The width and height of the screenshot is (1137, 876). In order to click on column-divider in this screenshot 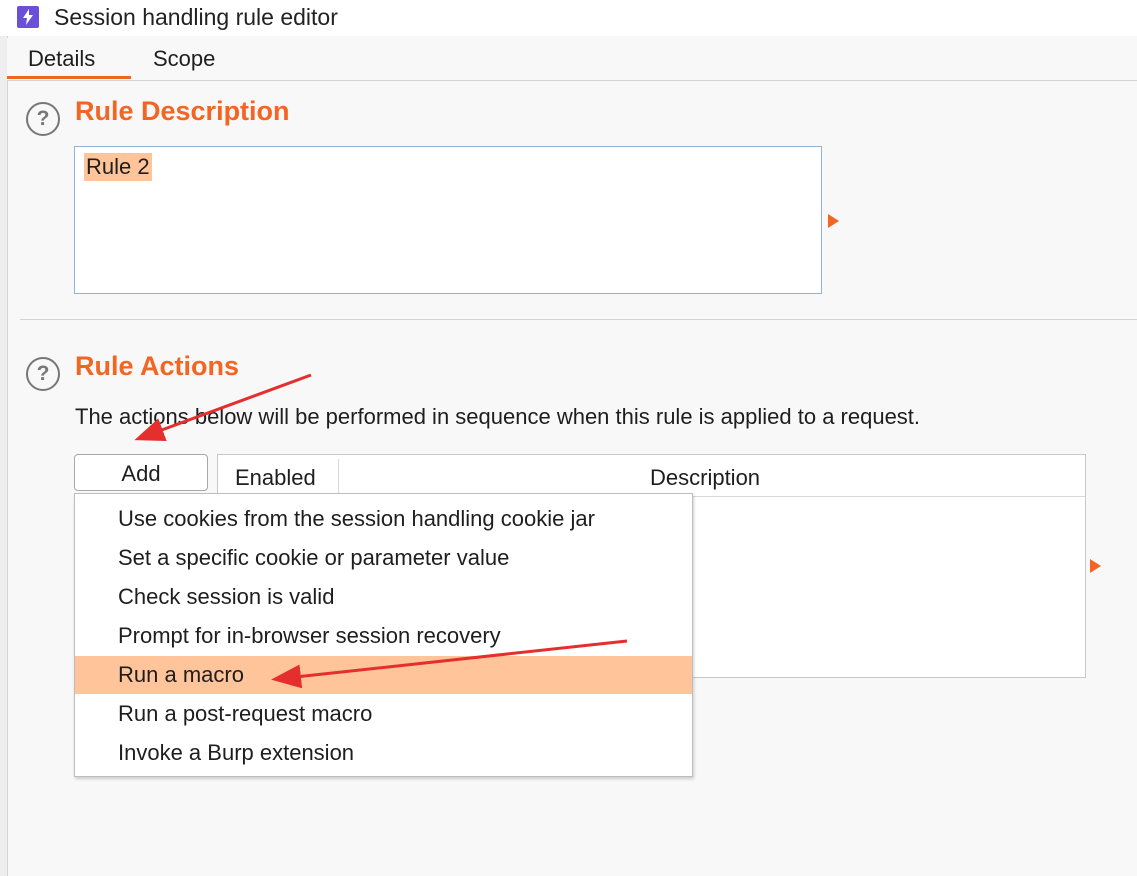, I will do `click(338, 476)`.